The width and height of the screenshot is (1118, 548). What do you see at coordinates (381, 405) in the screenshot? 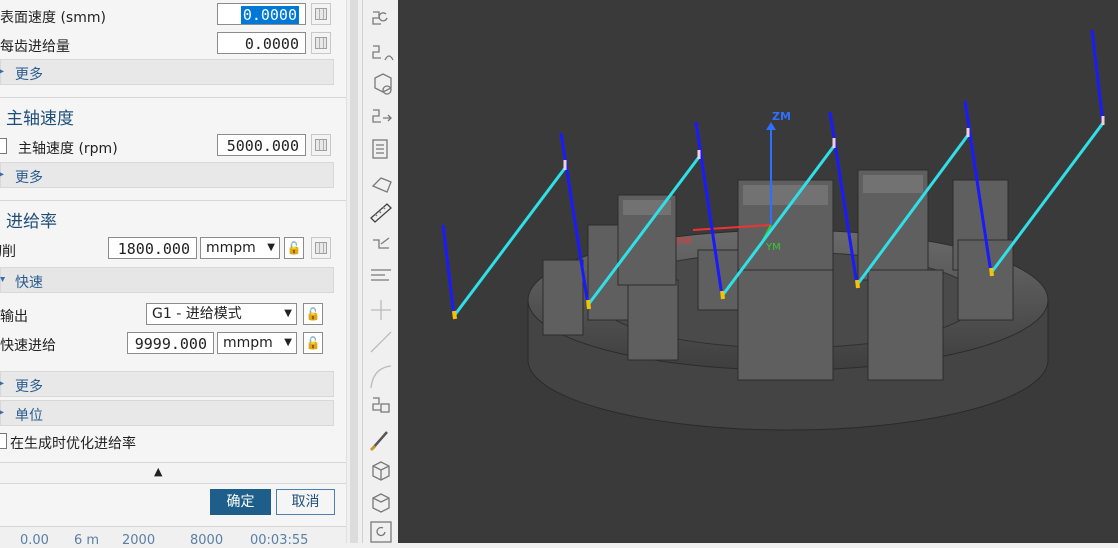
I see `path-split-icon` at bounding box center [381, 405].